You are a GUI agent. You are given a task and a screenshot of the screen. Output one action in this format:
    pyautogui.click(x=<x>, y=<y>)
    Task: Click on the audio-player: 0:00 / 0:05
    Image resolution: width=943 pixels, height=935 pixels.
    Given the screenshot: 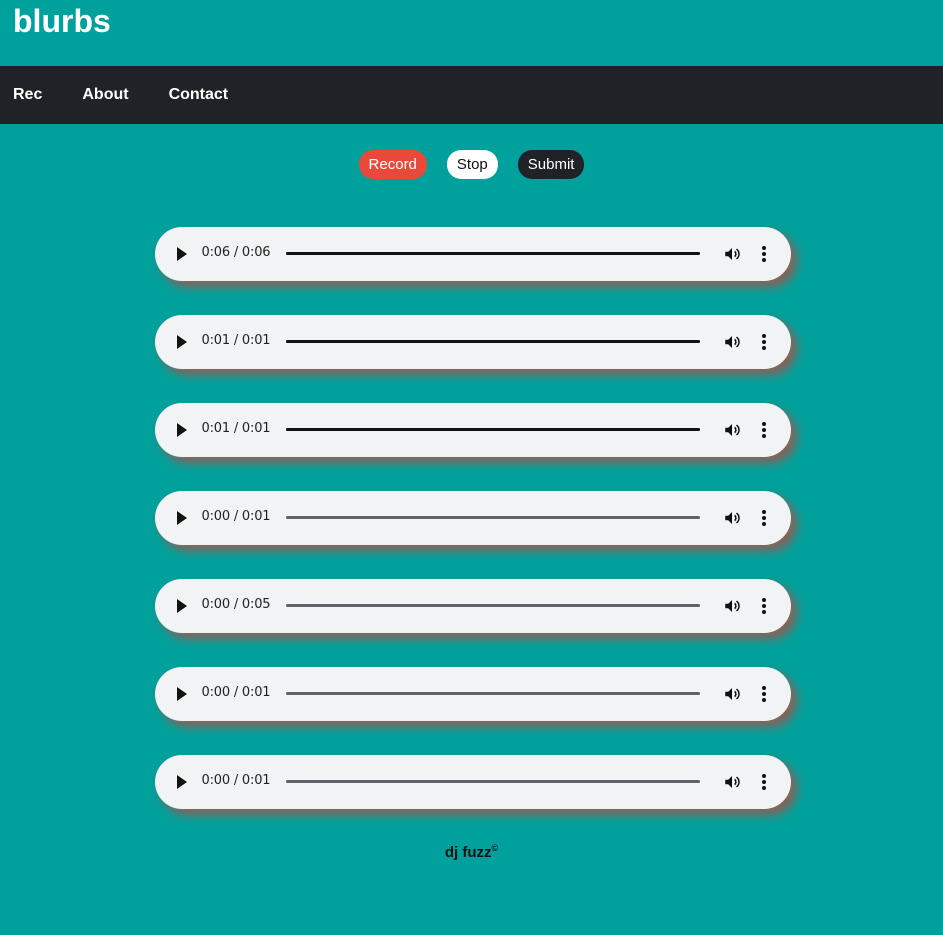 What is the action you would take?
    pyautogui.click(x=472, y=606)
    